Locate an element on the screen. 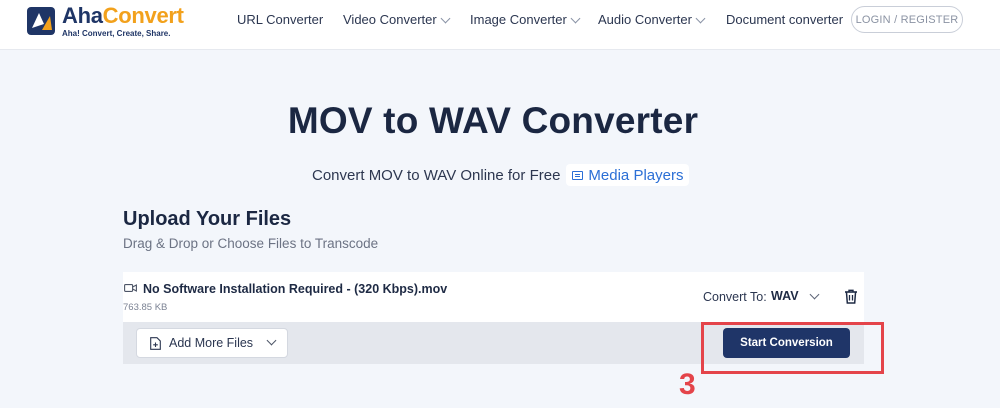 The image size is (1000, 408). file-add-icon is located at coordinates (155, 343).